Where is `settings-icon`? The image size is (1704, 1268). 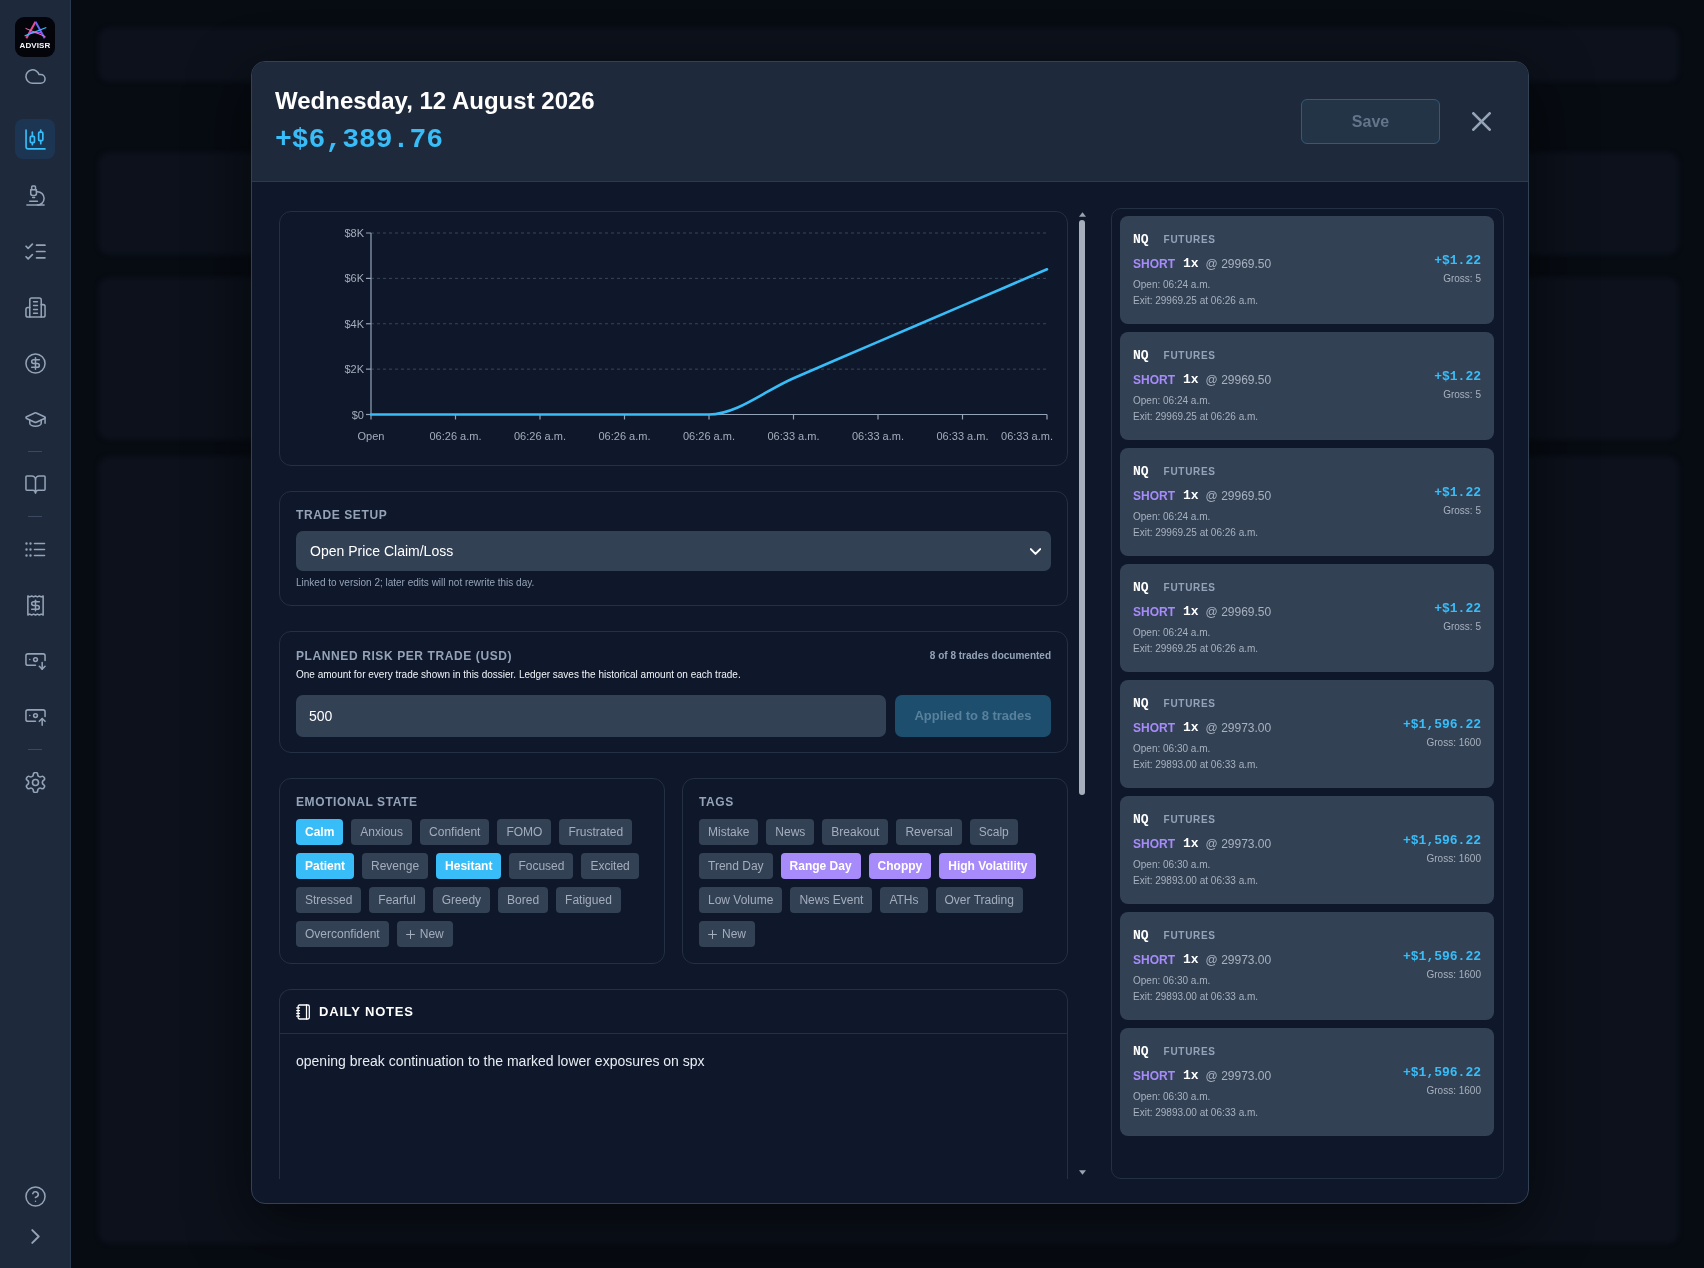
settings-icon is located at coordinates (35, 782).